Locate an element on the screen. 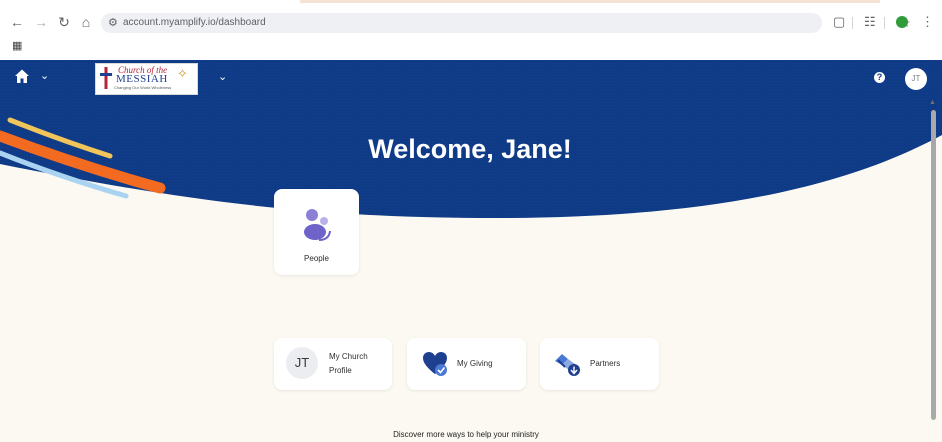  profile-initials-avatar: JT is located at coordinates (302, 363).